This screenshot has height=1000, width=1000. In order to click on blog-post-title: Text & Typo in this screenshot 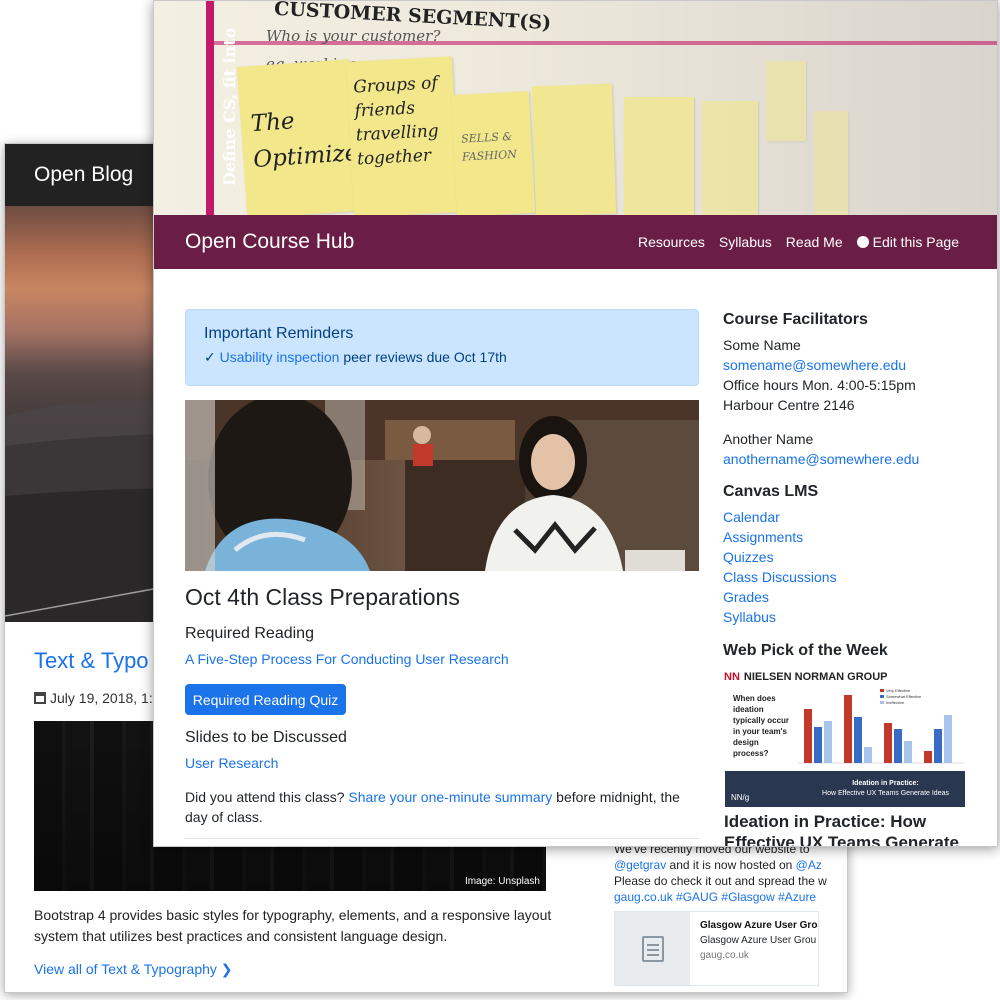, I will do `click(91, 661)`.